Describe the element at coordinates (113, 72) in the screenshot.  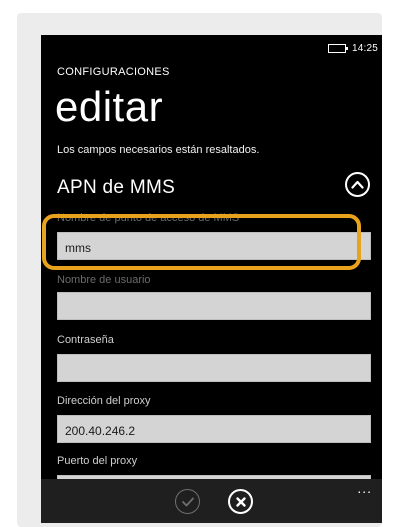
I see `app-title: CONFIGURACIONES` at that location.